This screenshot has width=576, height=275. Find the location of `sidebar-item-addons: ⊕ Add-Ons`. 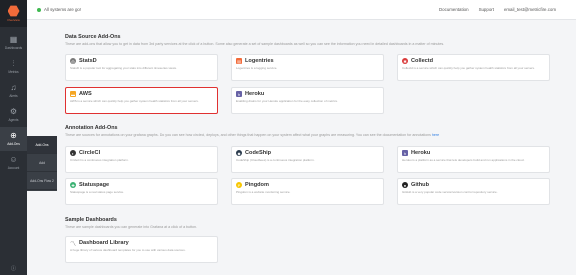

sidebar-item-addons: ⊕ Add-Ons is located at coordinates (13, 139).